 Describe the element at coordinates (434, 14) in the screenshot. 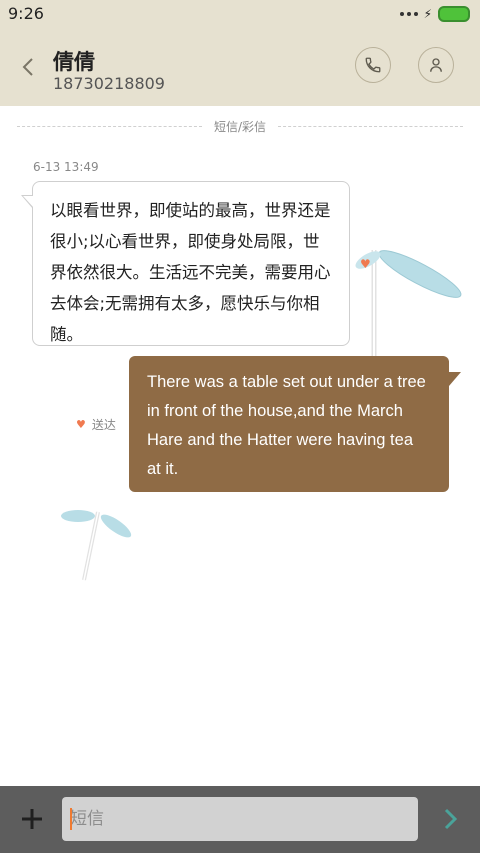

I see `status-indicators: ⚡` at that location.